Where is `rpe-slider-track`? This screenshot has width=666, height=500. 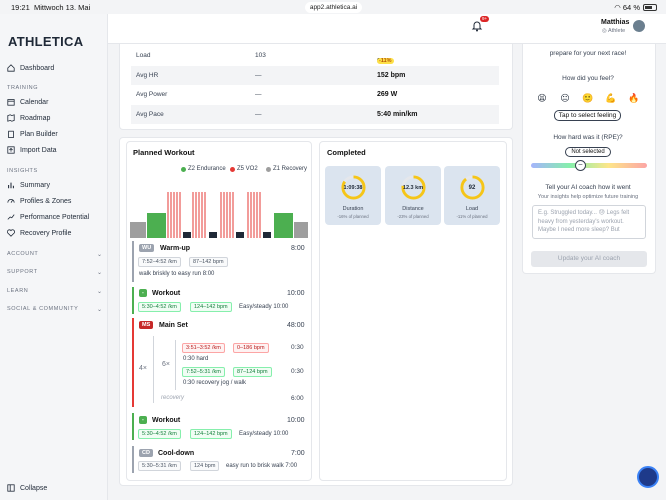 rpe-slider-track is located at coordinates (589, 165).